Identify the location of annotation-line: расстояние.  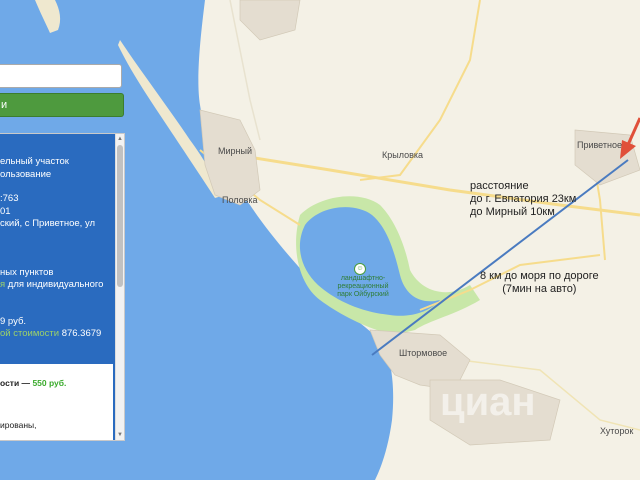
(499, 186).